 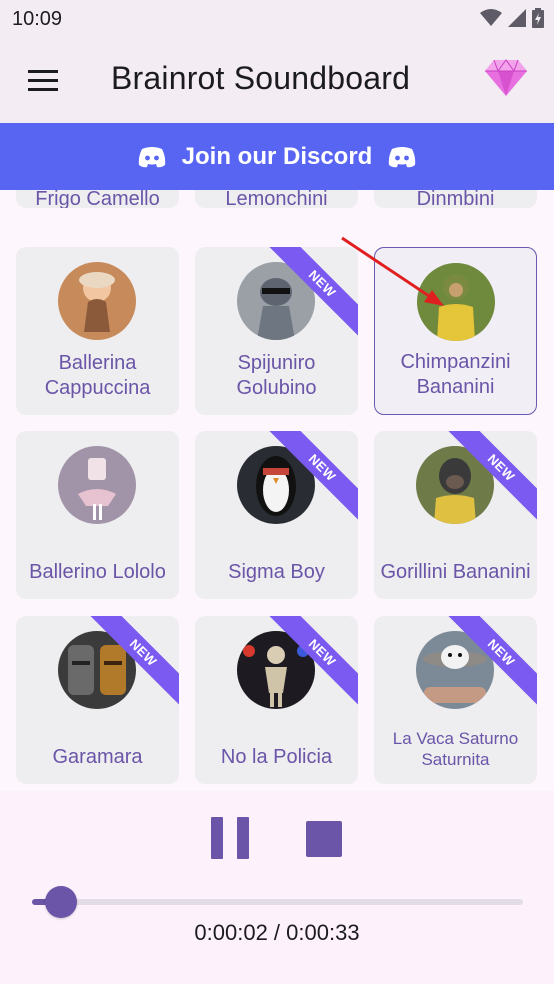 What do you see at coordinates (517, 18) in the screenshot?
I see `signal-icon` at bounding box center [517, 18].